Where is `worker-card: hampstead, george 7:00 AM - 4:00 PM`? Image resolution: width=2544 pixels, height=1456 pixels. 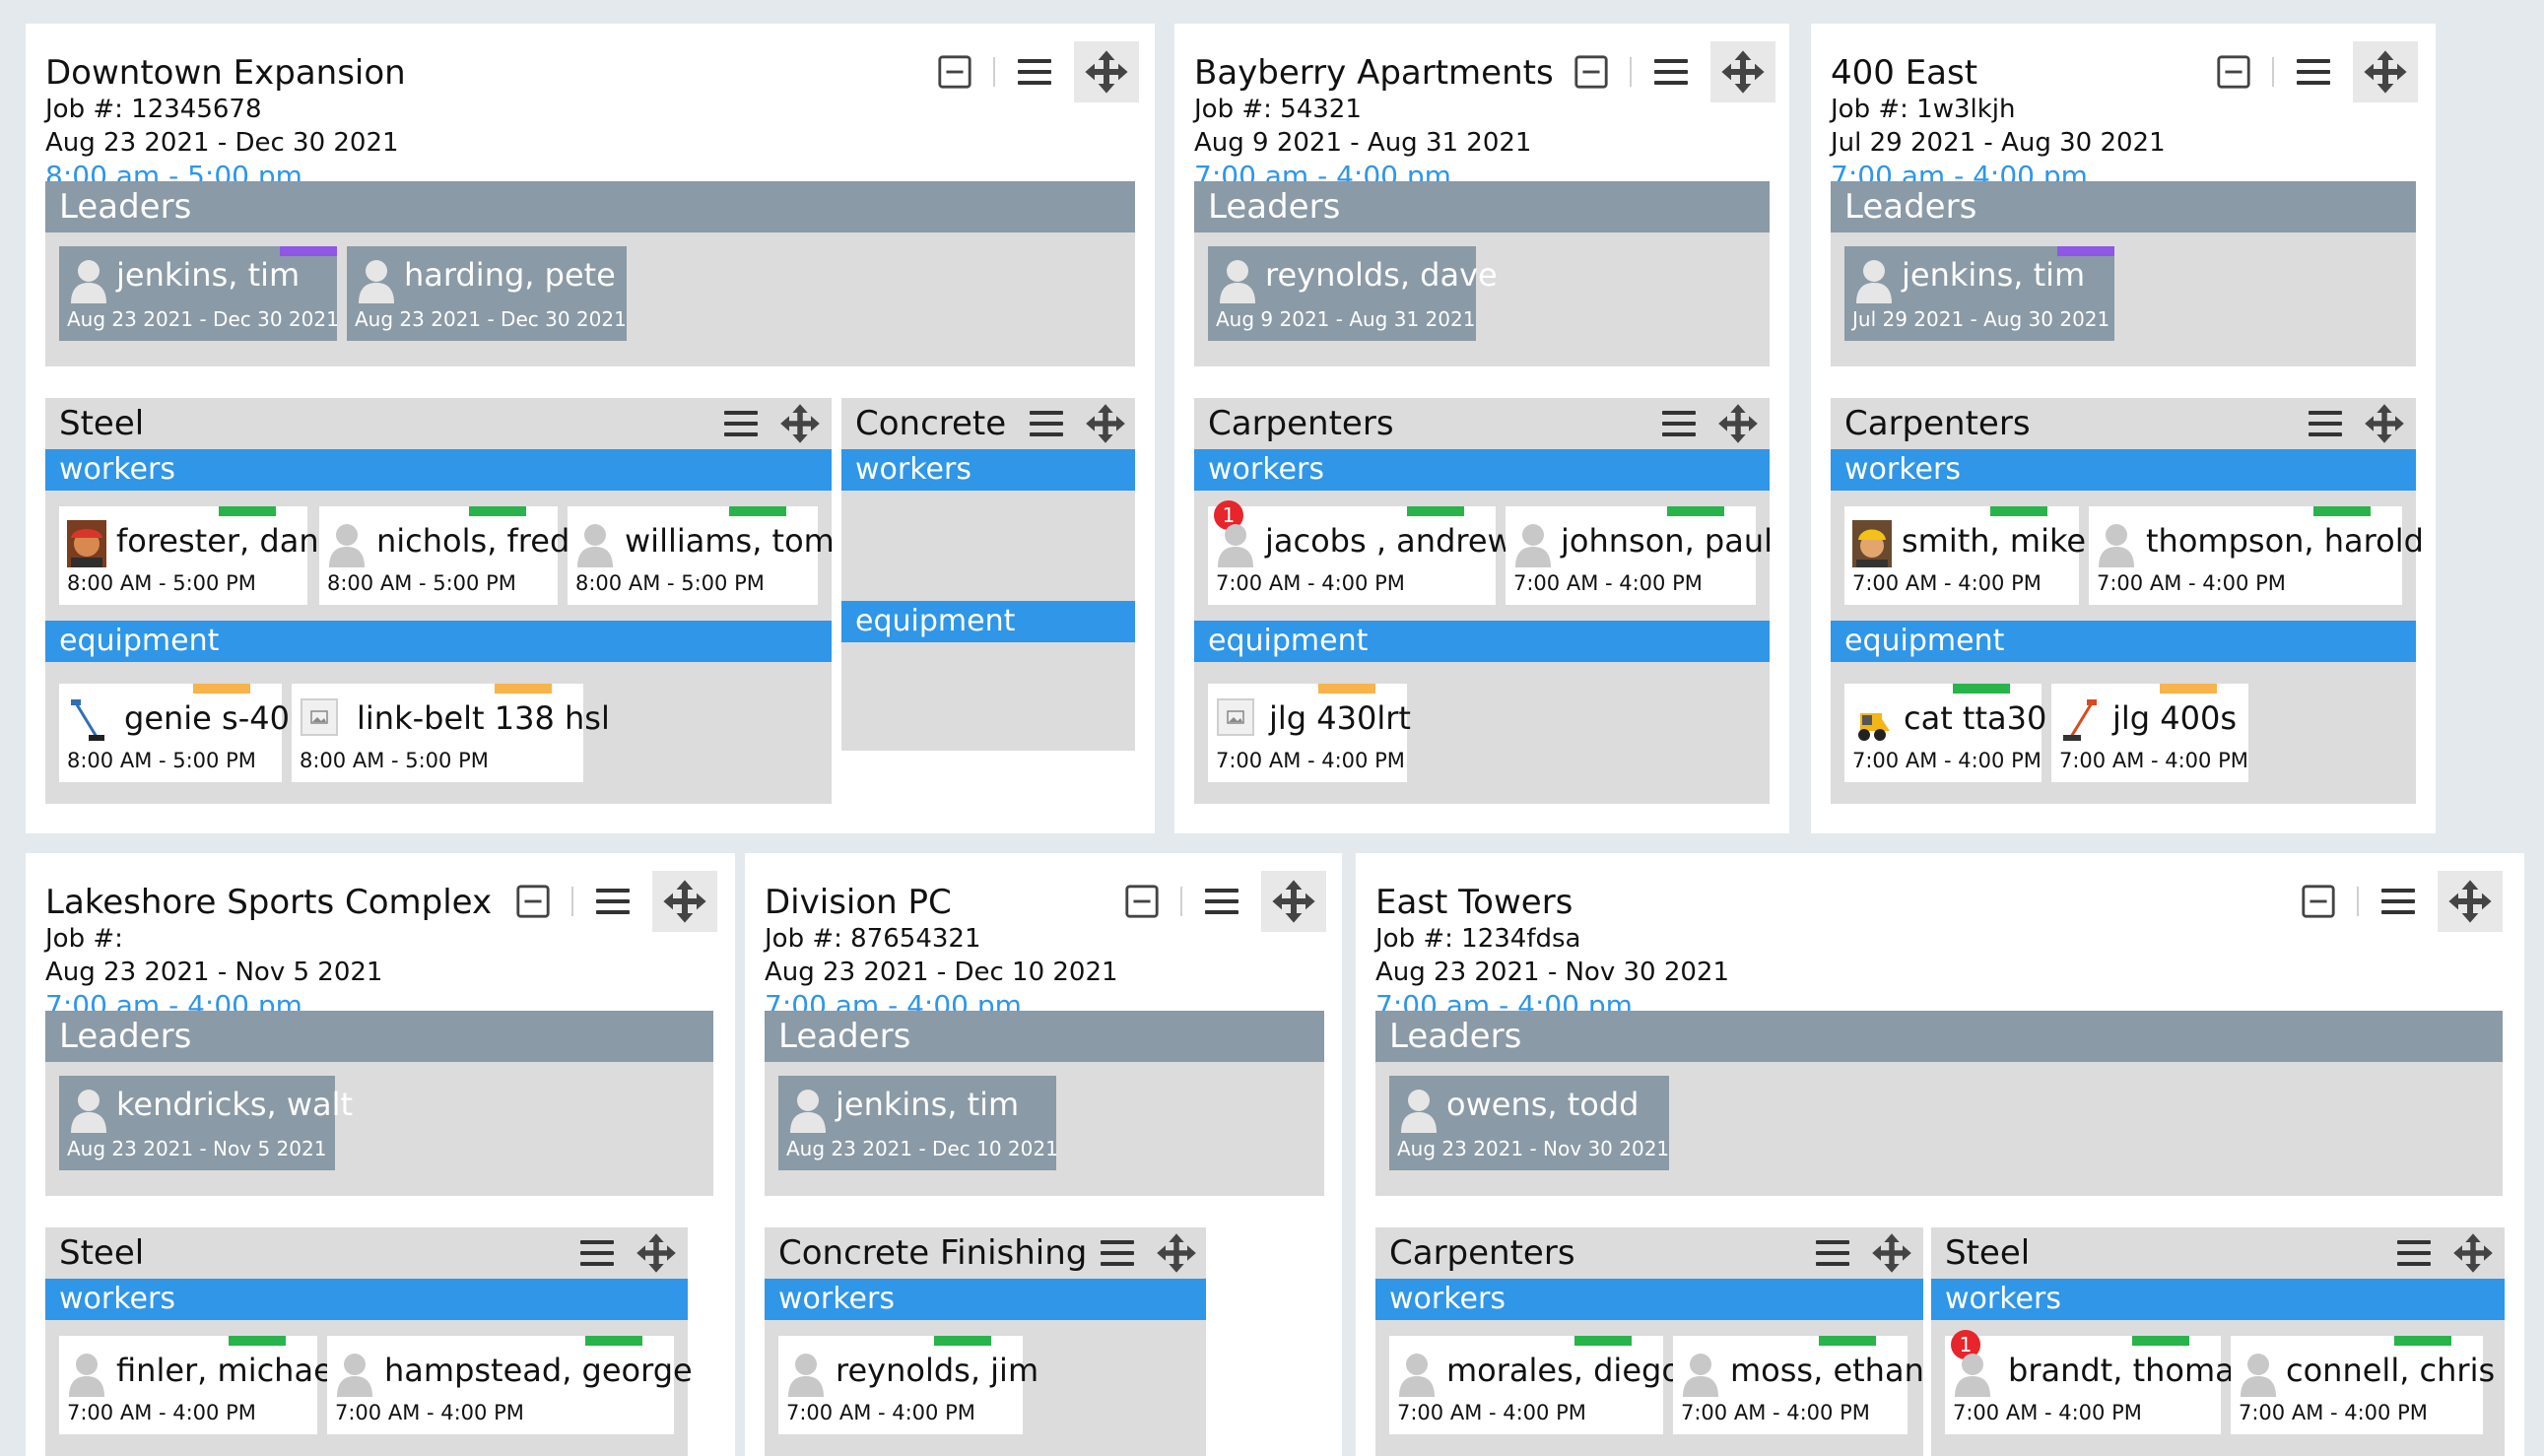
worker-card: hampstead, george 7:00 AM - 4:00 PM is located at coordinates (510, 1385).